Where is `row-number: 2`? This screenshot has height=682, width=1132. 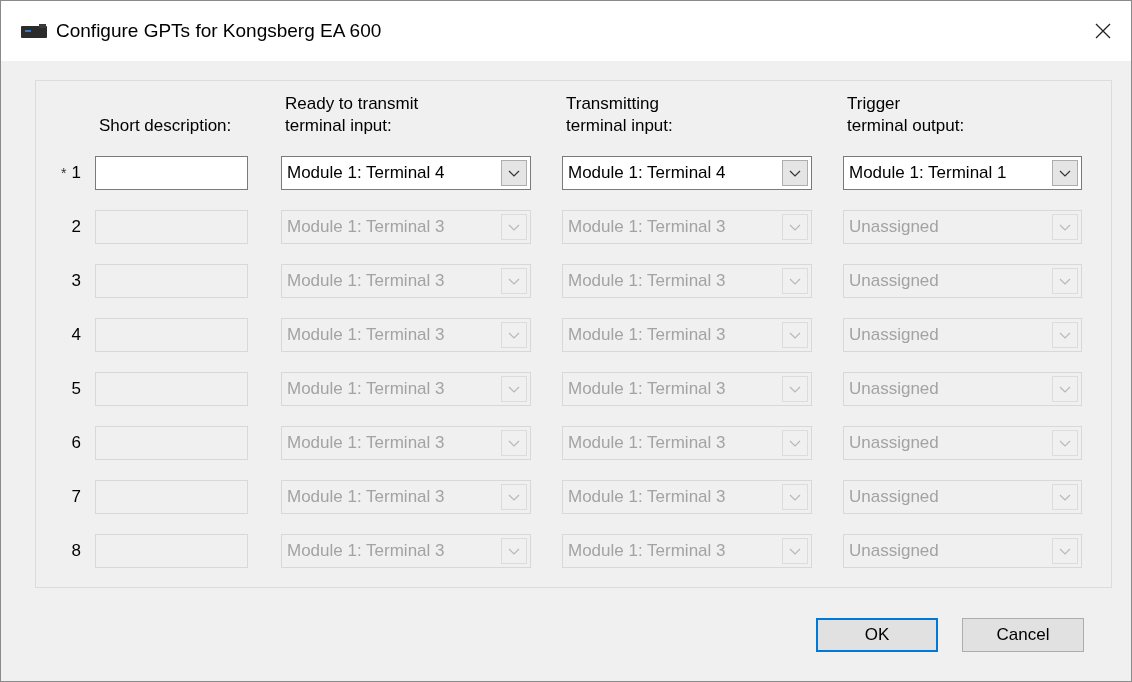 row-number: 2 is located at coordinates (76, 227).